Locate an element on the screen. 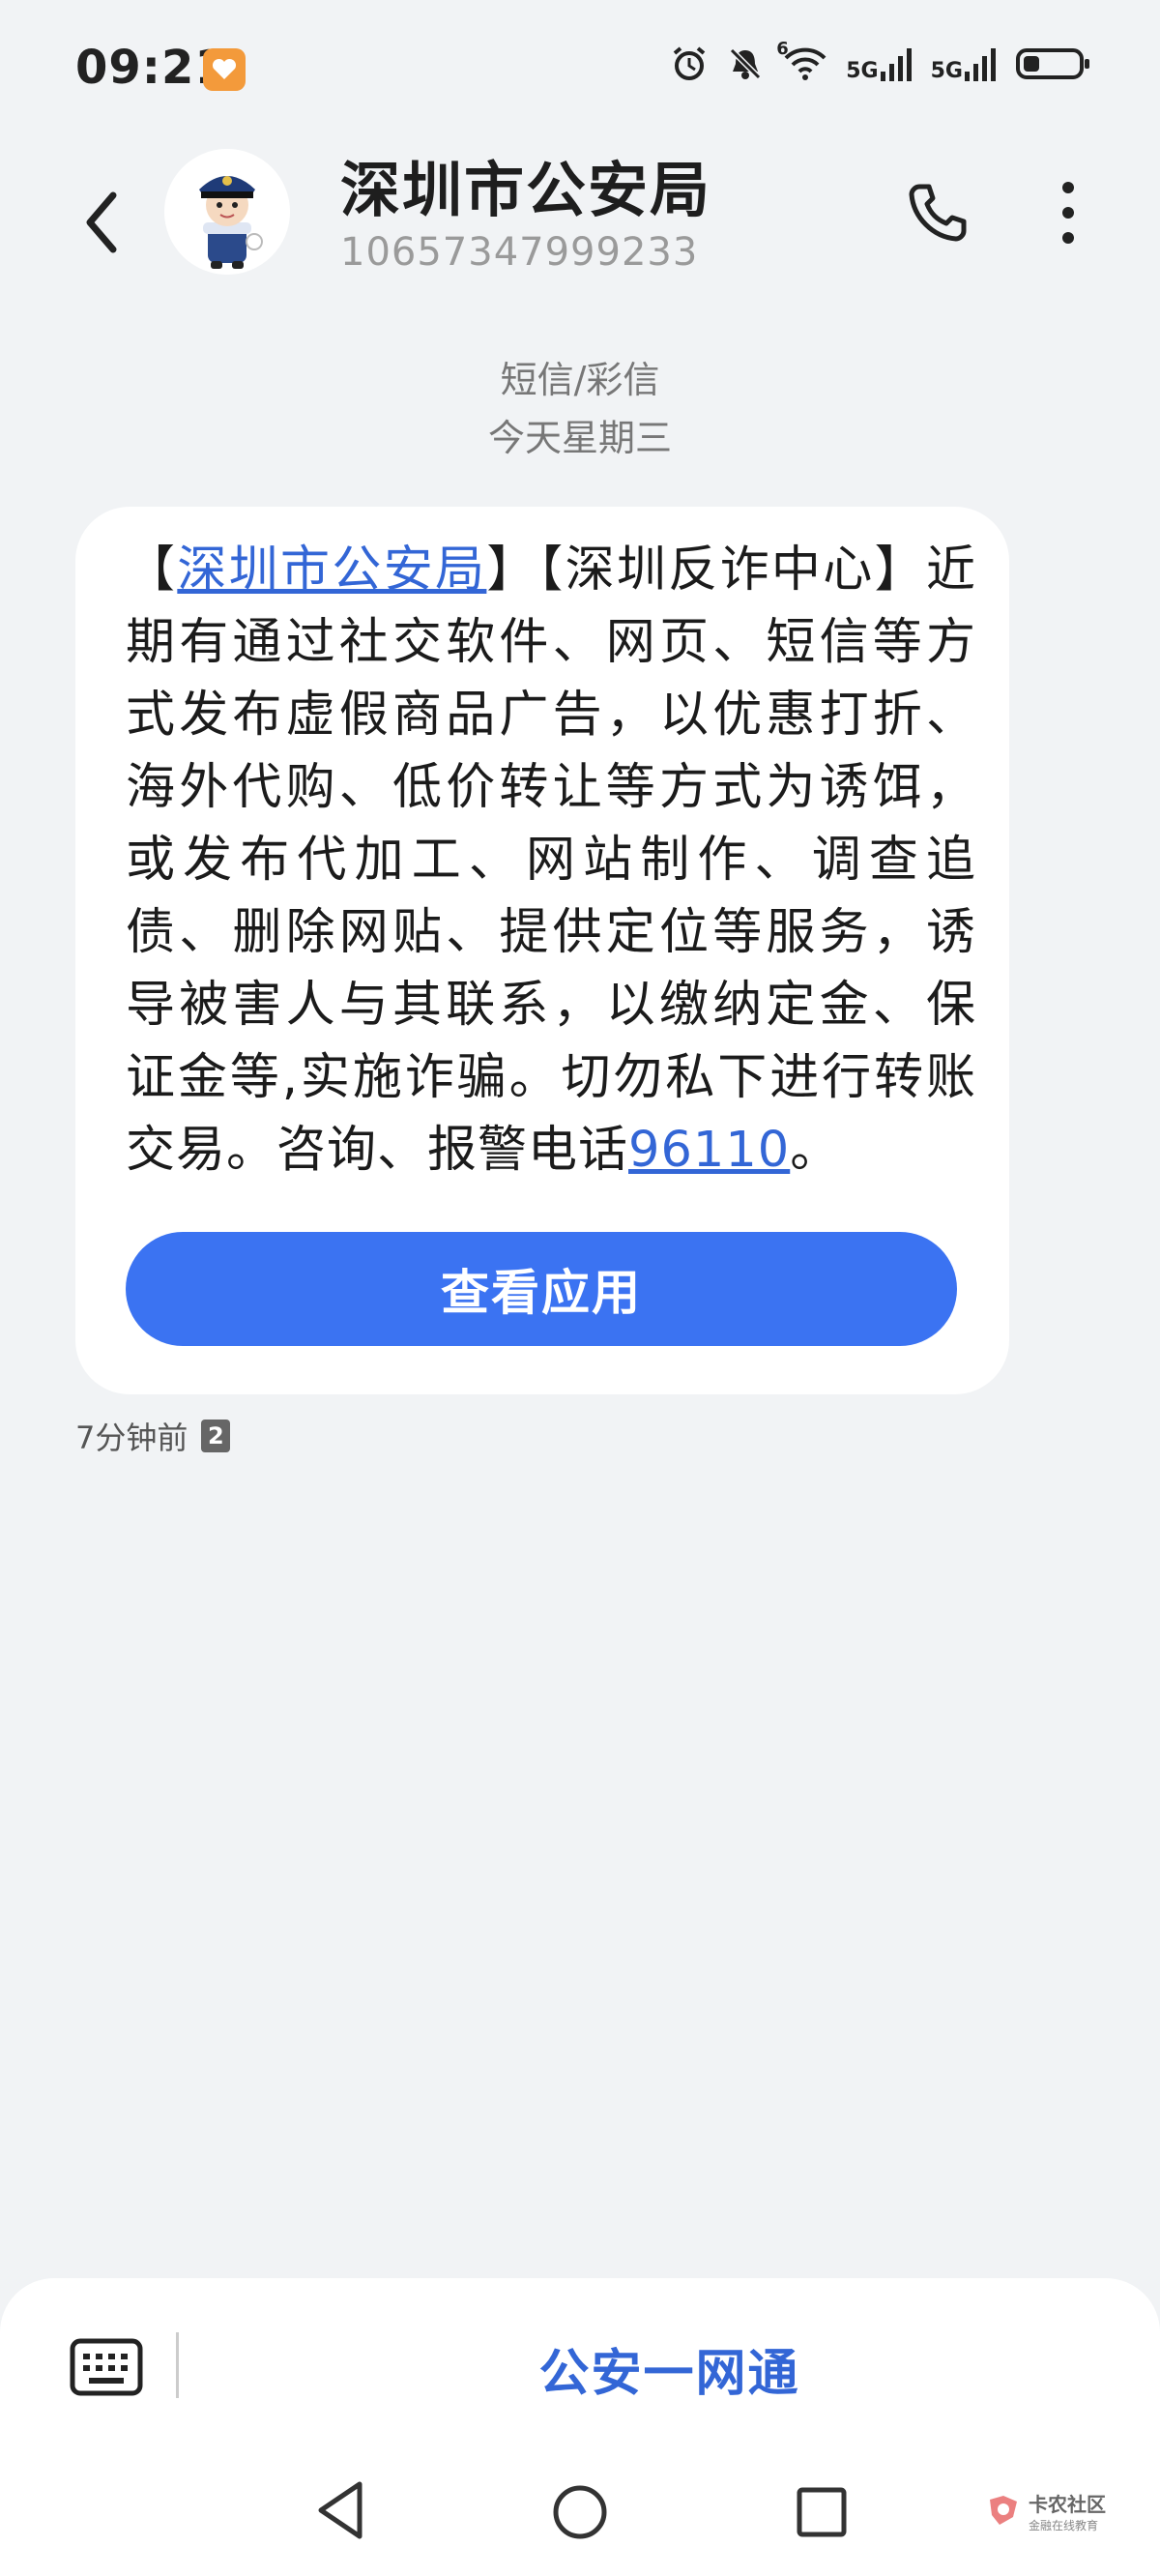  wifi-label: 6 is located at coordinates (783, 49).